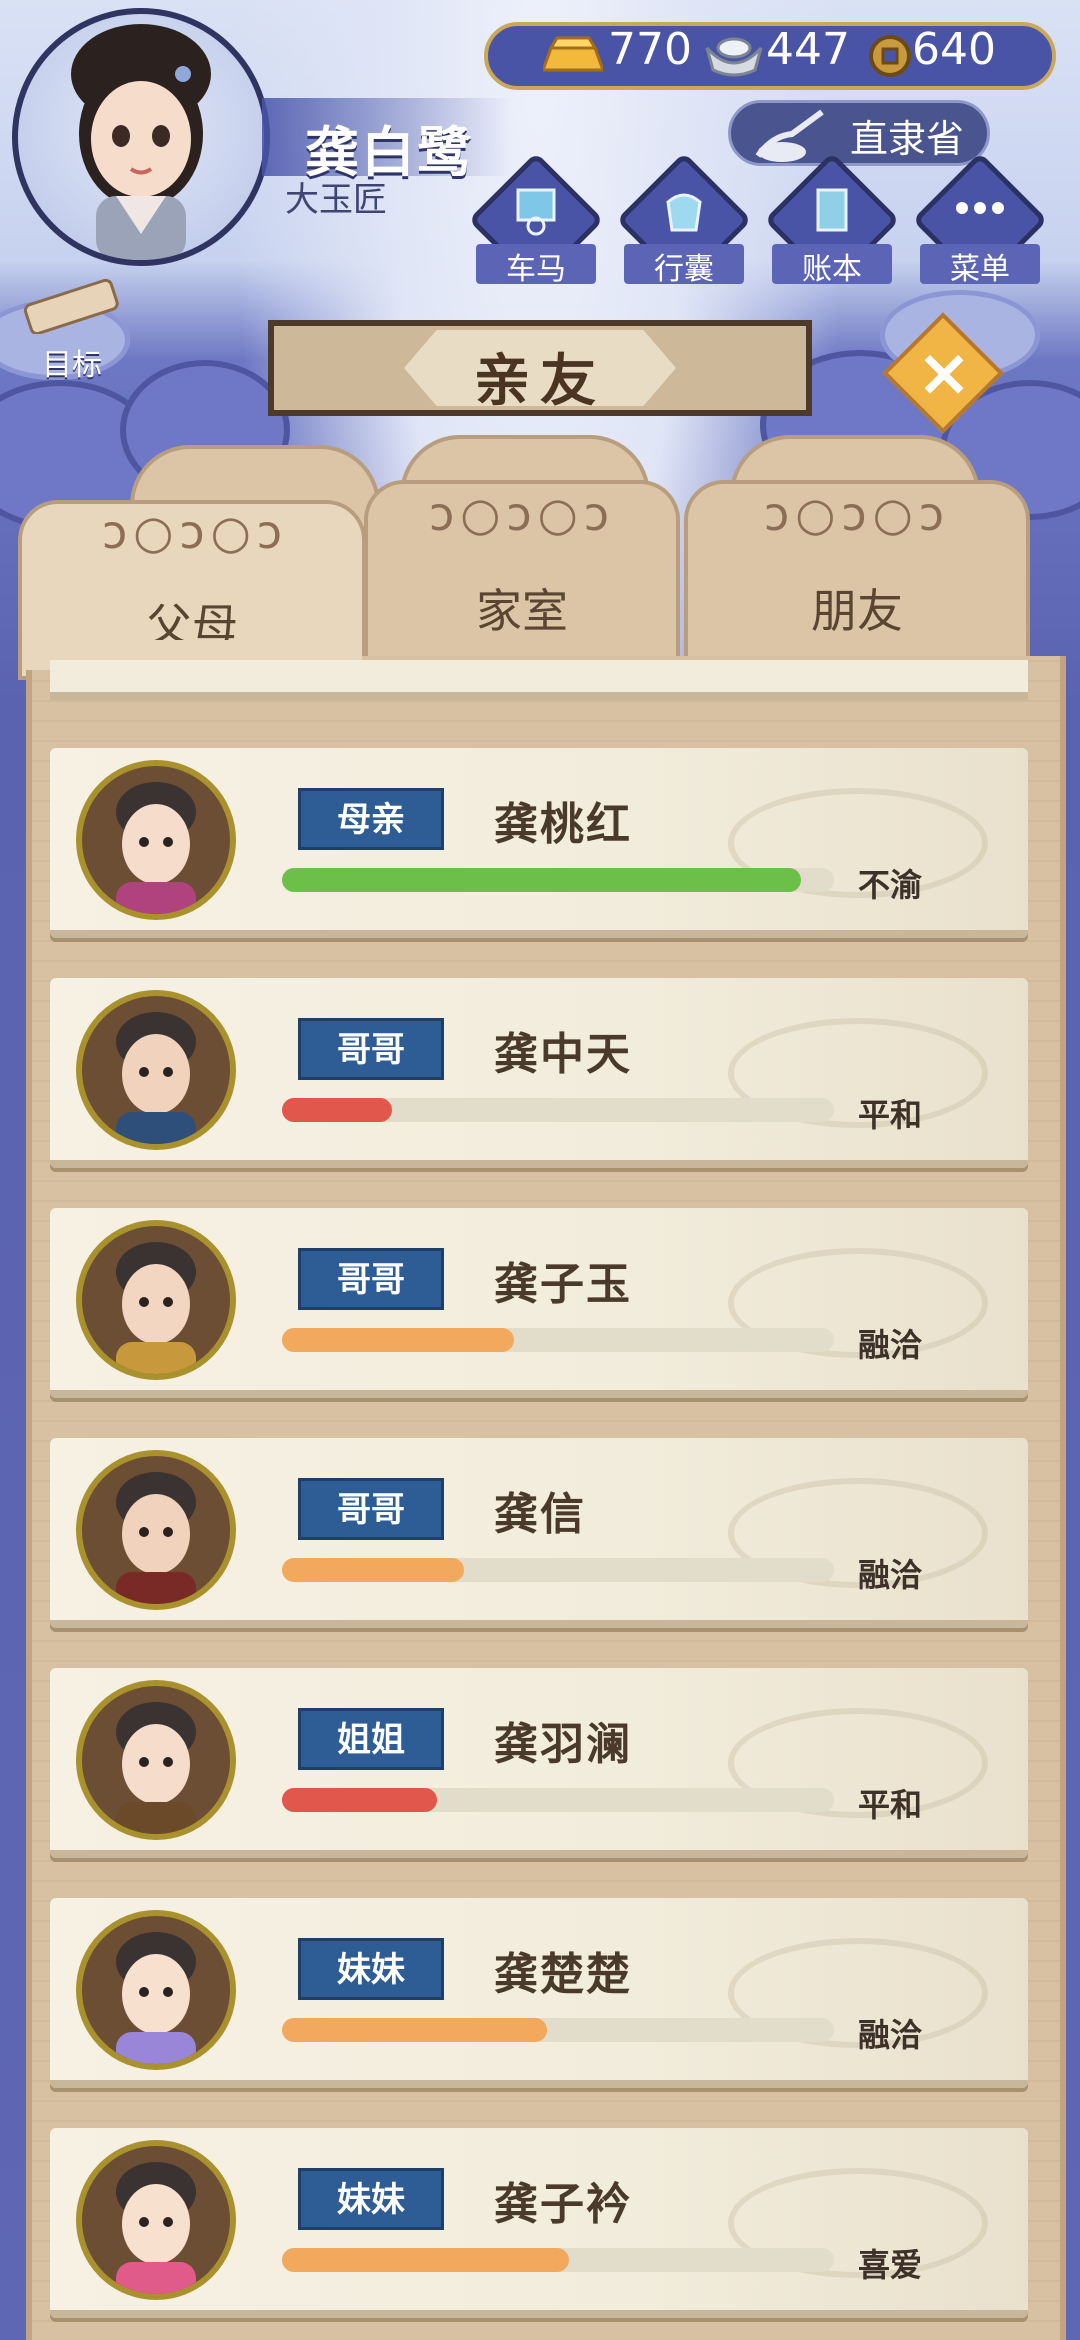 The image size is (1080, 2340). I want to click on gold-amount: 770, so click(650, 49).